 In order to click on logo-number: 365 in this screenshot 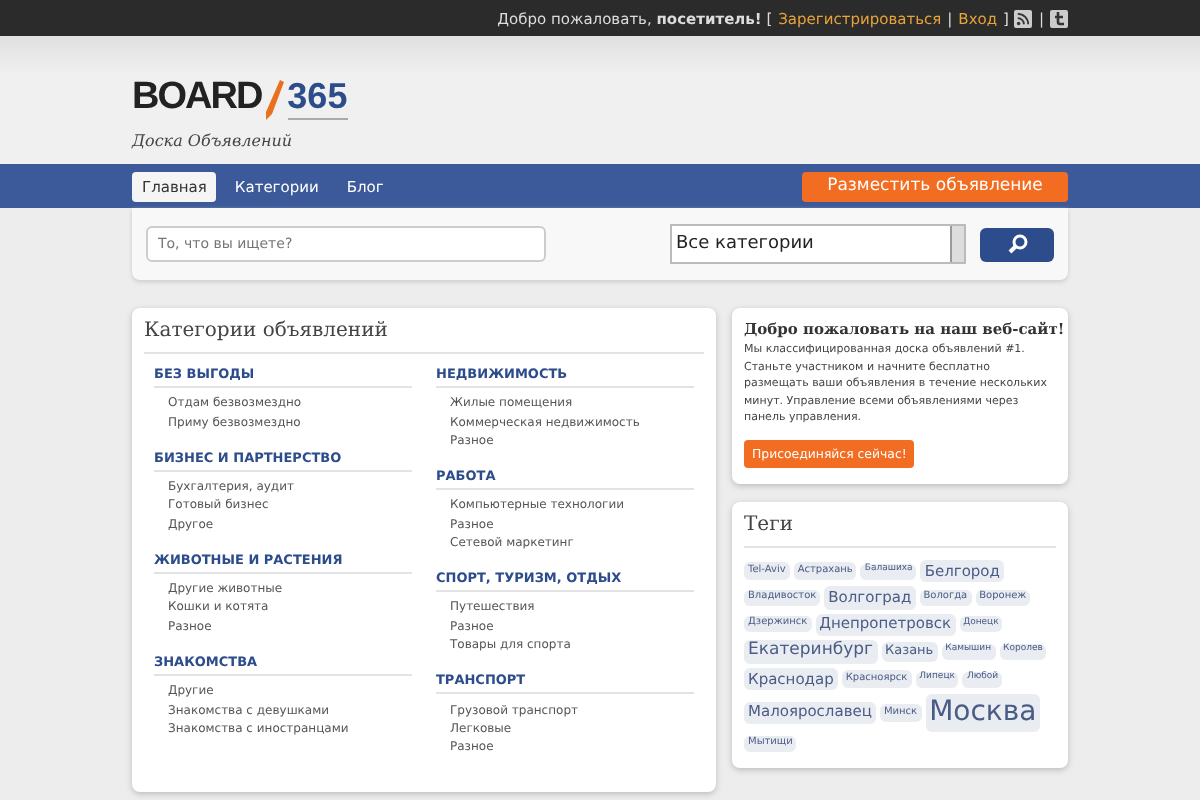, I will do `click(317, 98)`.